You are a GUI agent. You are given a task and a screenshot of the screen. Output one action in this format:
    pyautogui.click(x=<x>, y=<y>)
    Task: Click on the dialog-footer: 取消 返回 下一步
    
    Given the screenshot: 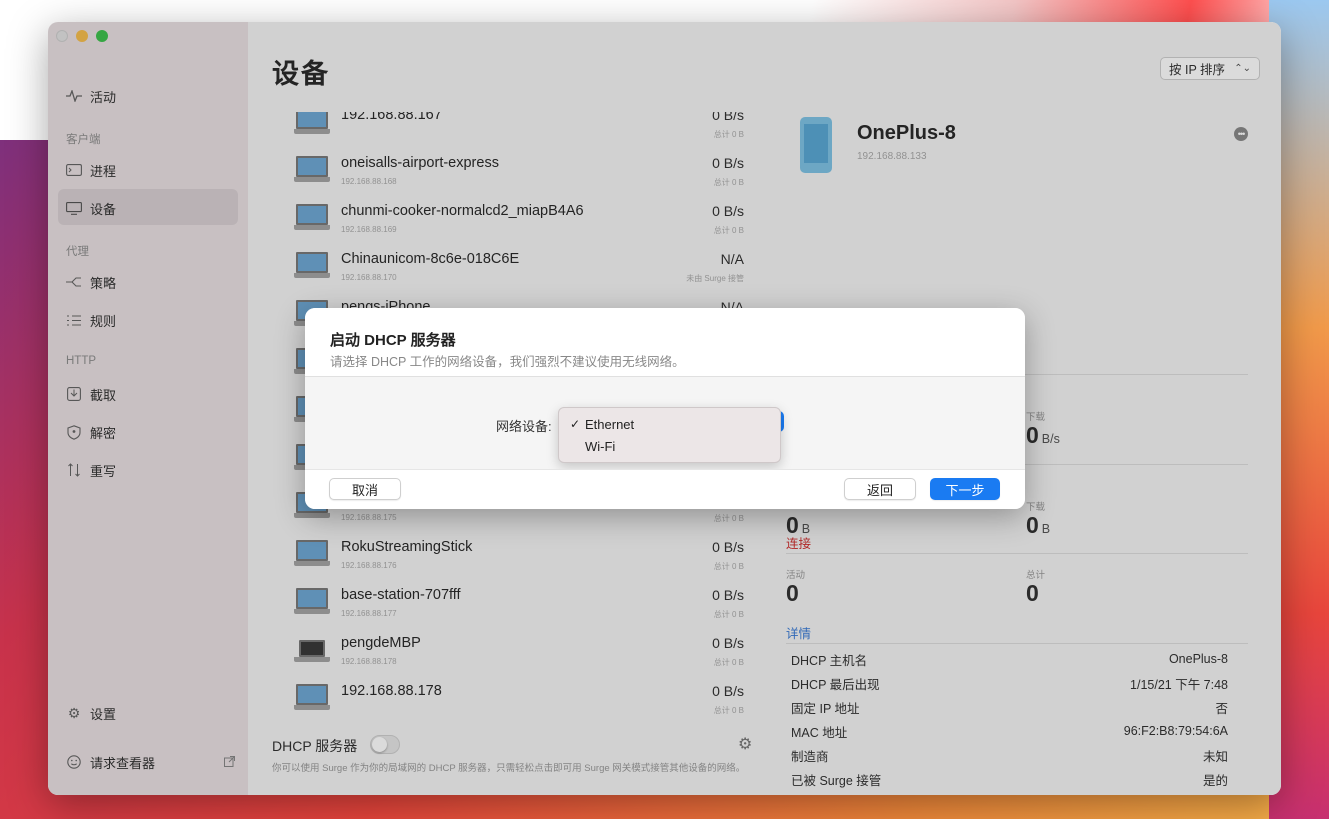 What is the action you would take?
    pyautogui.click(x=665, y=489)
    